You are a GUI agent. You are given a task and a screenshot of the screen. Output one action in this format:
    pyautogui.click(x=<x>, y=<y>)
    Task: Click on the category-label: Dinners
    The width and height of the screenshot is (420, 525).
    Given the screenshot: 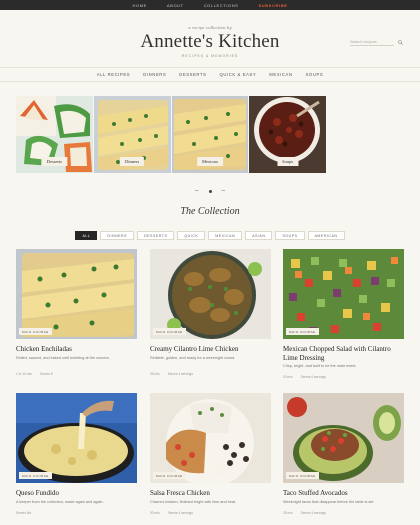 What is the action you would take?
    pyautogui.click(x=132, y=161)
    